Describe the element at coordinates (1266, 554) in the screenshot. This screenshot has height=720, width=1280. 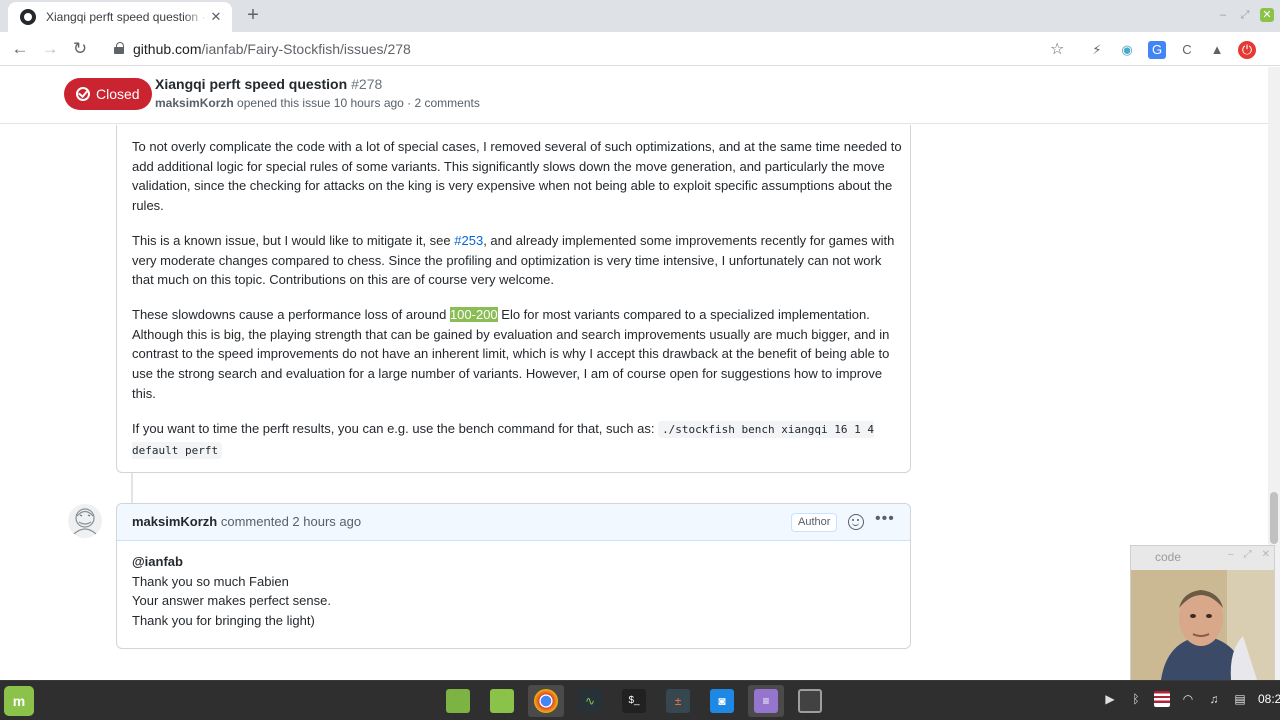
I see `close-icon: ✕` at that location.